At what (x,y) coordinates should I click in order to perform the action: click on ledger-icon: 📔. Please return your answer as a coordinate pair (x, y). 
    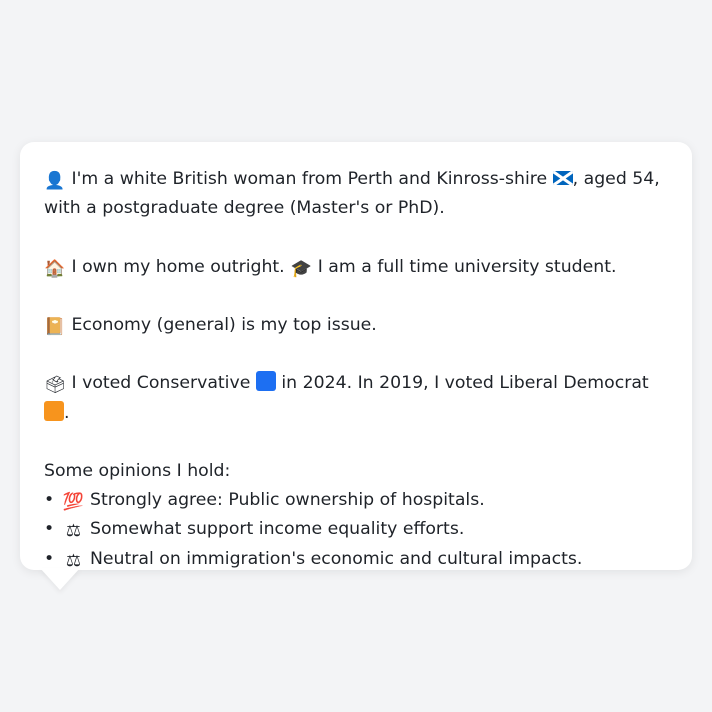
    Looking at the image, I should click on (55, 326).